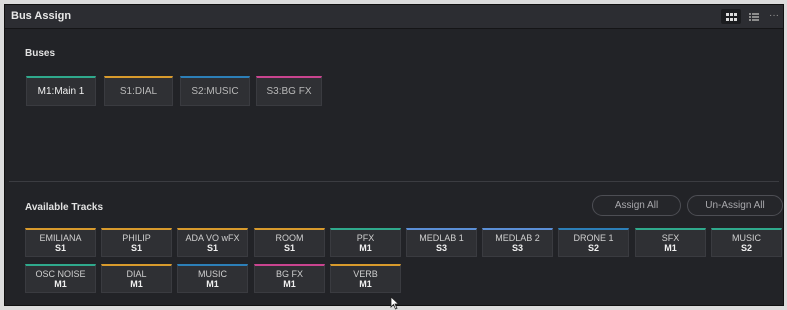  Describe the element at coordinates (60, 274) in the screenshot. I see `track-name: OSC NOISE` at that location.